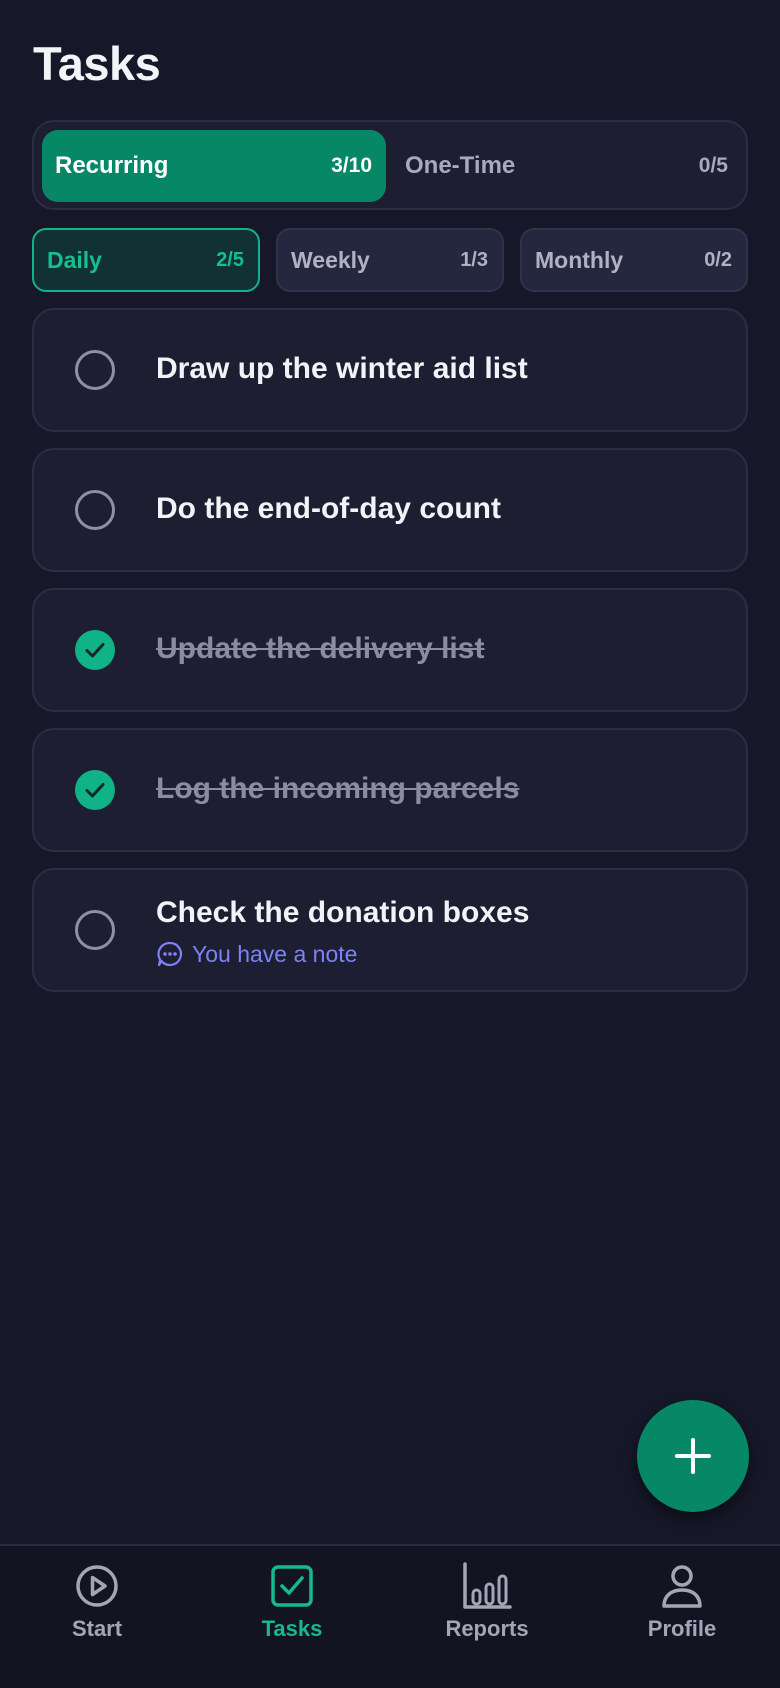 Image resolution: width=780 pixels, height=1688 pixels. I want to click on task-note-label: You have a note, so click(275, 953).